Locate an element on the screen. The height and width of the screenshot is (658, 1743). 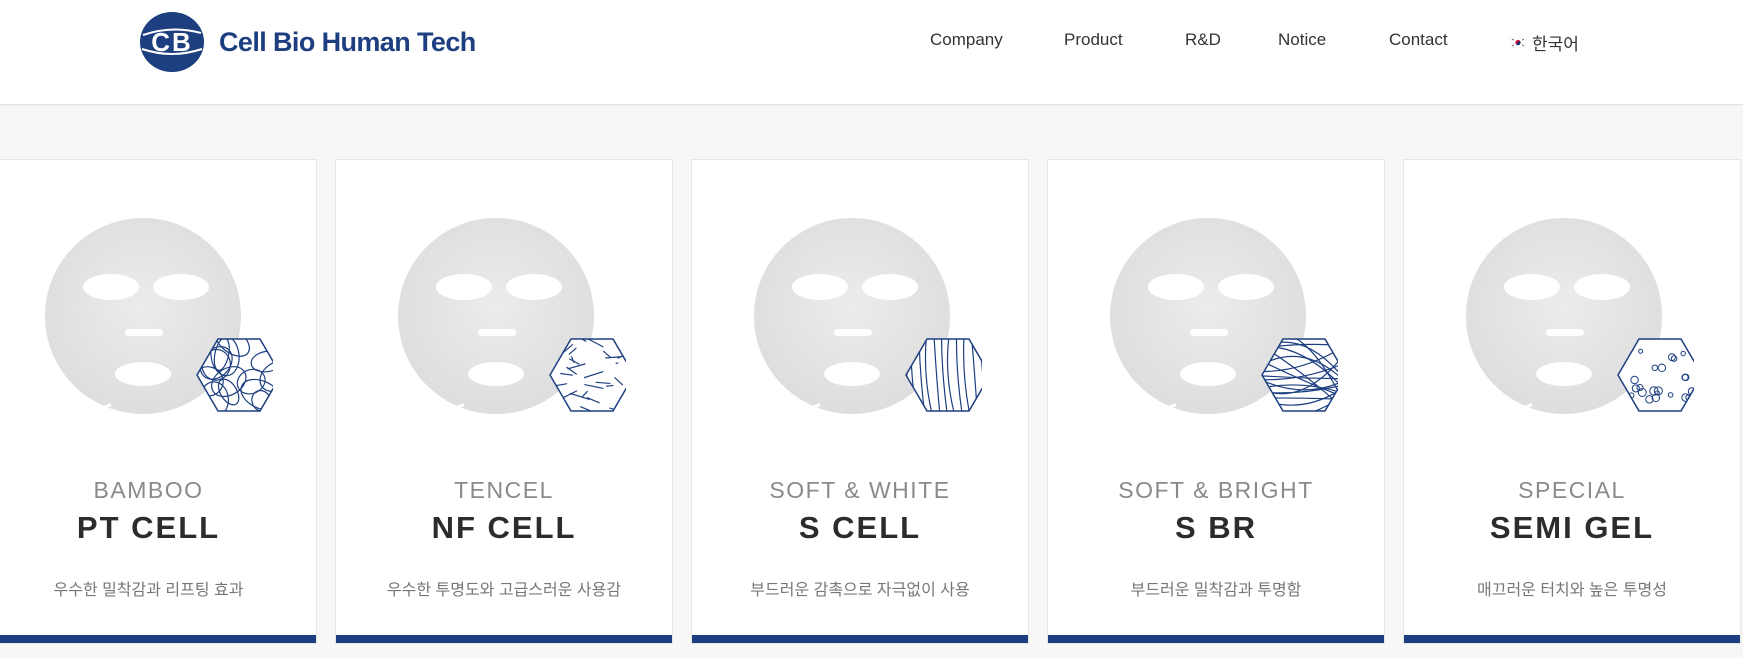
product-name: SEMI GEL is located at coordinates (1572, 527).